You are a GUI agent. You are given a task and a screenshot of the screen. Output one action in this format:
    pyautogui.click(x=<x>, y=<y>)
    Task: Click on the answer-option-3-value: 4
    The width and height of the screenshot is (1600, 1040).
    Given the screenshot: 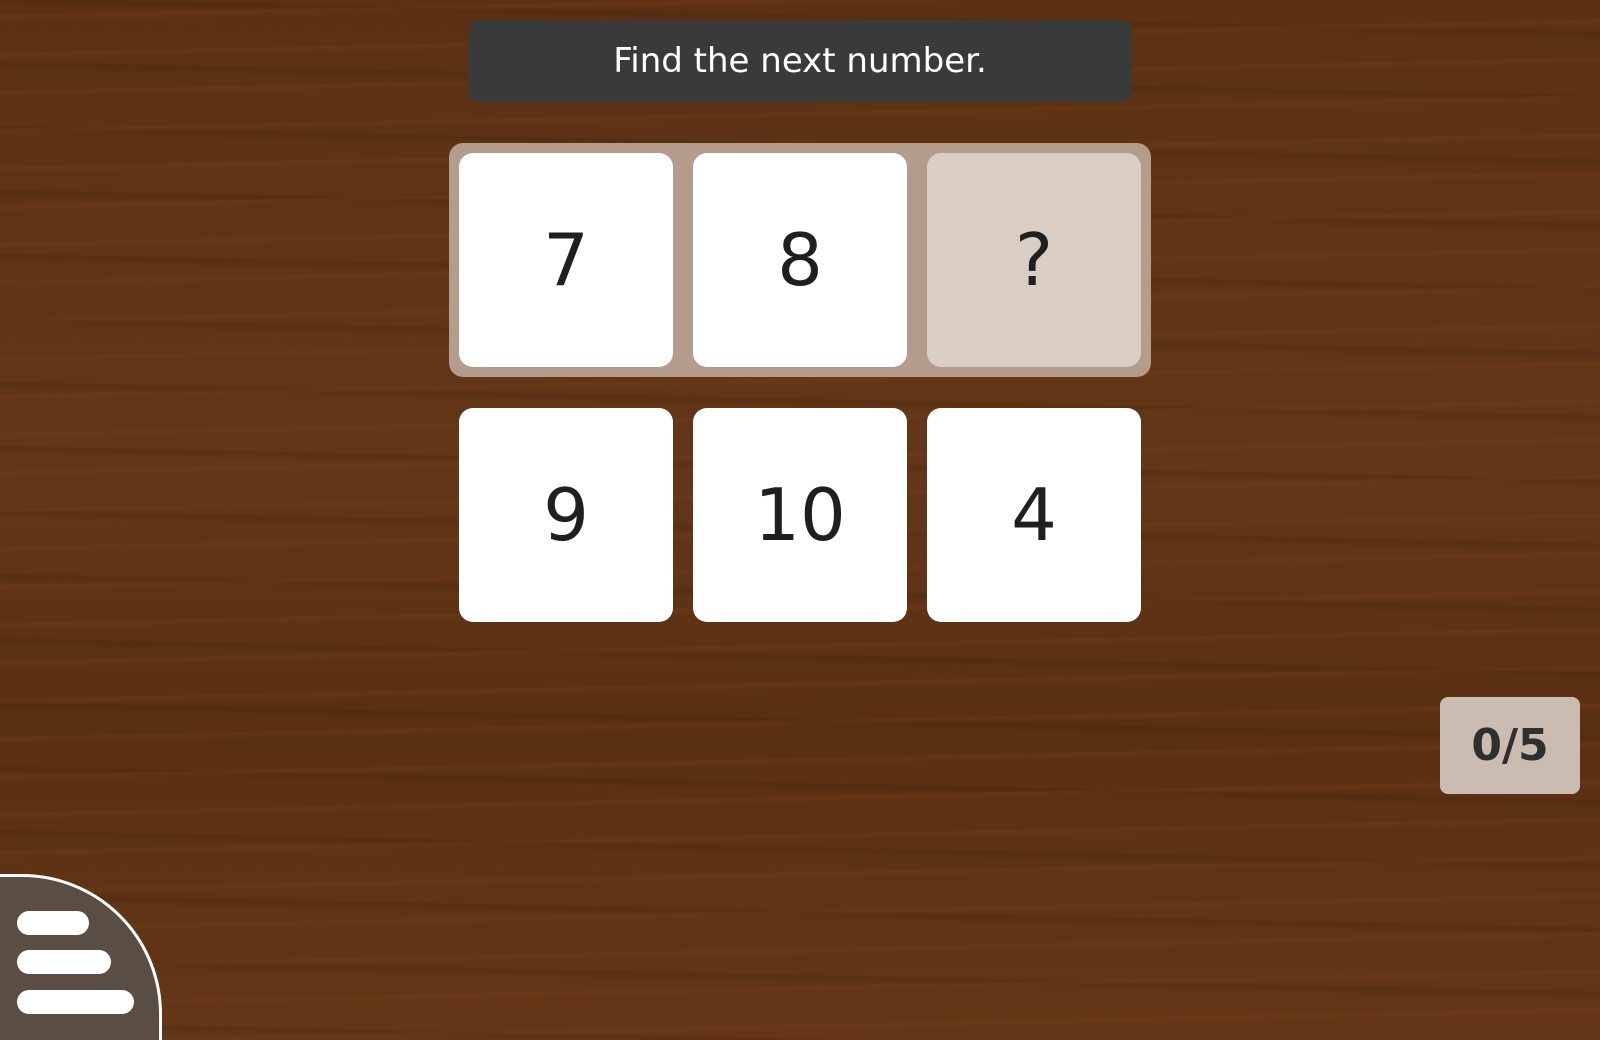 What is the action you would take?
    pyautogui.click(x=1034, y=515)
    